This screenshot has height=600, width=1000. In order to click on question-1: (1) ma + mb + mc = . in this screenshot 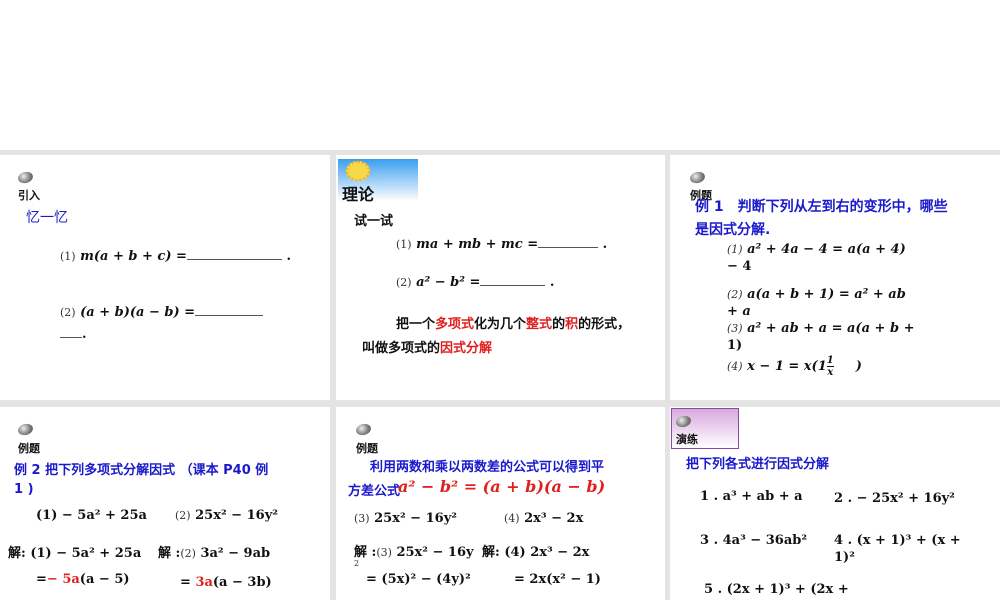, I will do `click(501, 244)`.